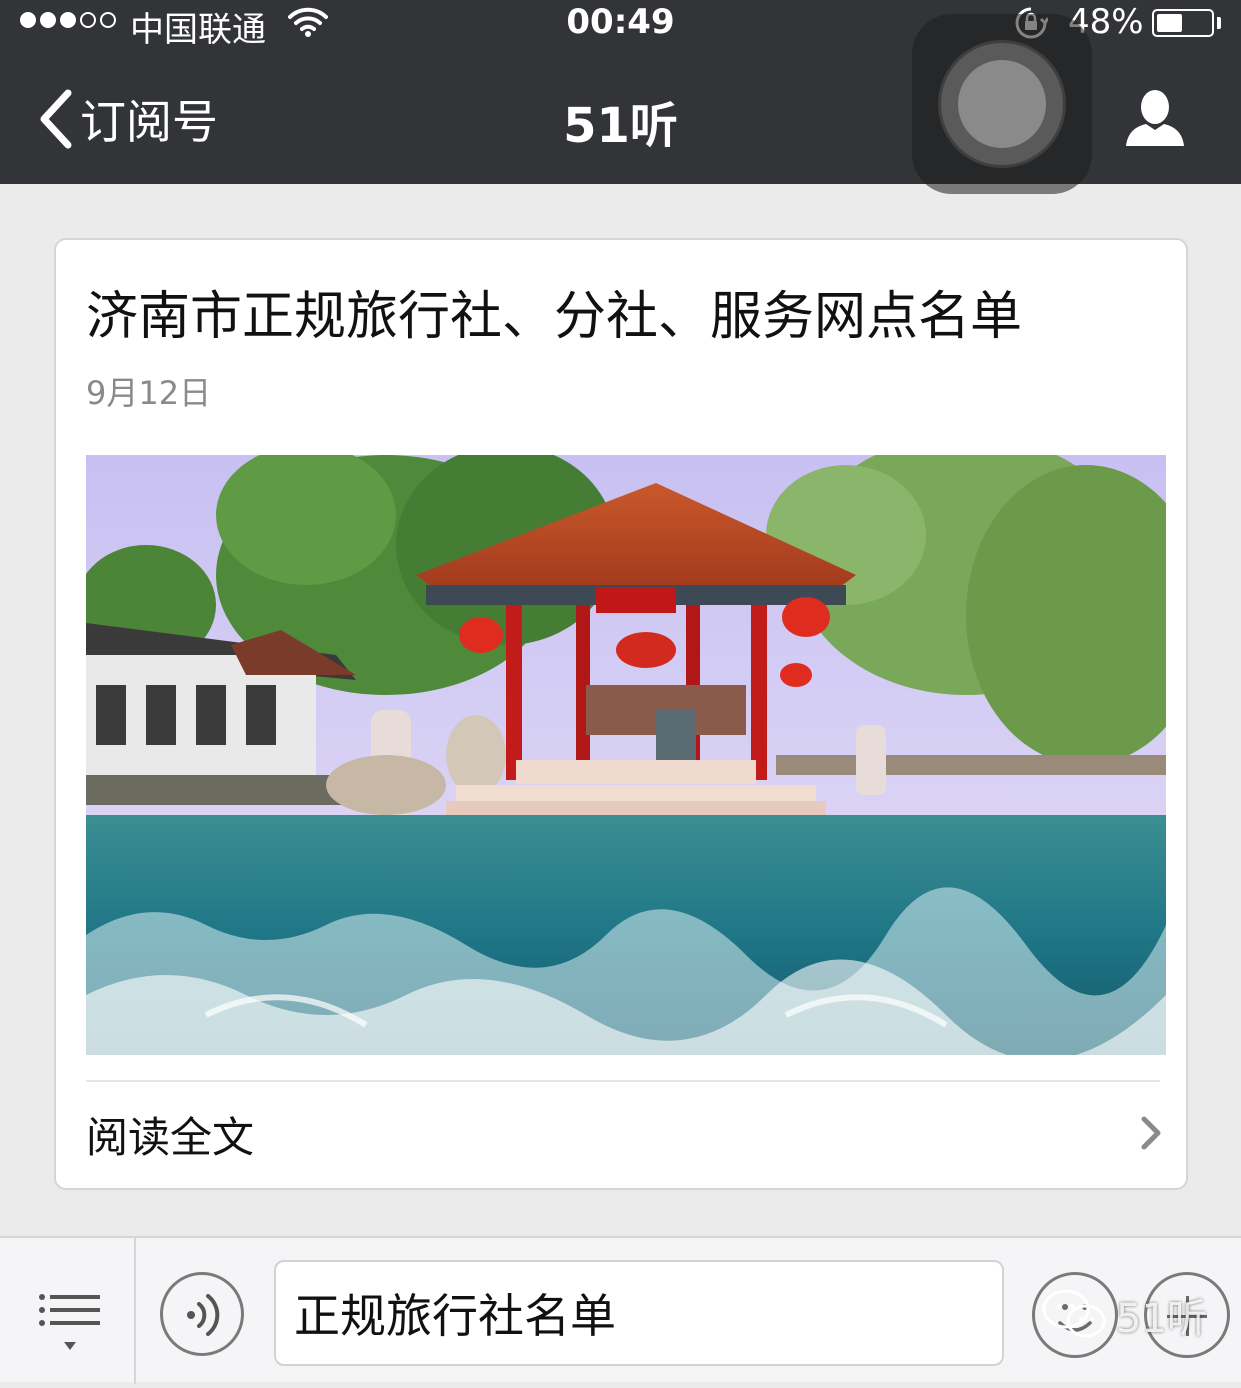 The width and height of the screenshot is (1241, 1388). I want to click on watermark: 51听, so click(1123, 1315).